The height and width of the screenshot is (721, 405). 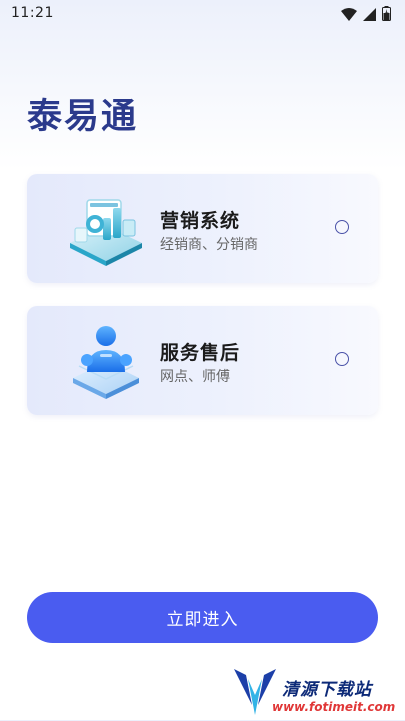 I want to click on status-time: 11:21, so click(x=32, y=13).